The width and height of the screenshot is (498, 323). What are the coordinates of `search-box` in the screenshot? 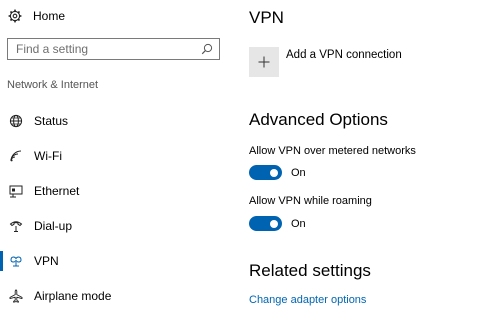 It's located at (113, 49).